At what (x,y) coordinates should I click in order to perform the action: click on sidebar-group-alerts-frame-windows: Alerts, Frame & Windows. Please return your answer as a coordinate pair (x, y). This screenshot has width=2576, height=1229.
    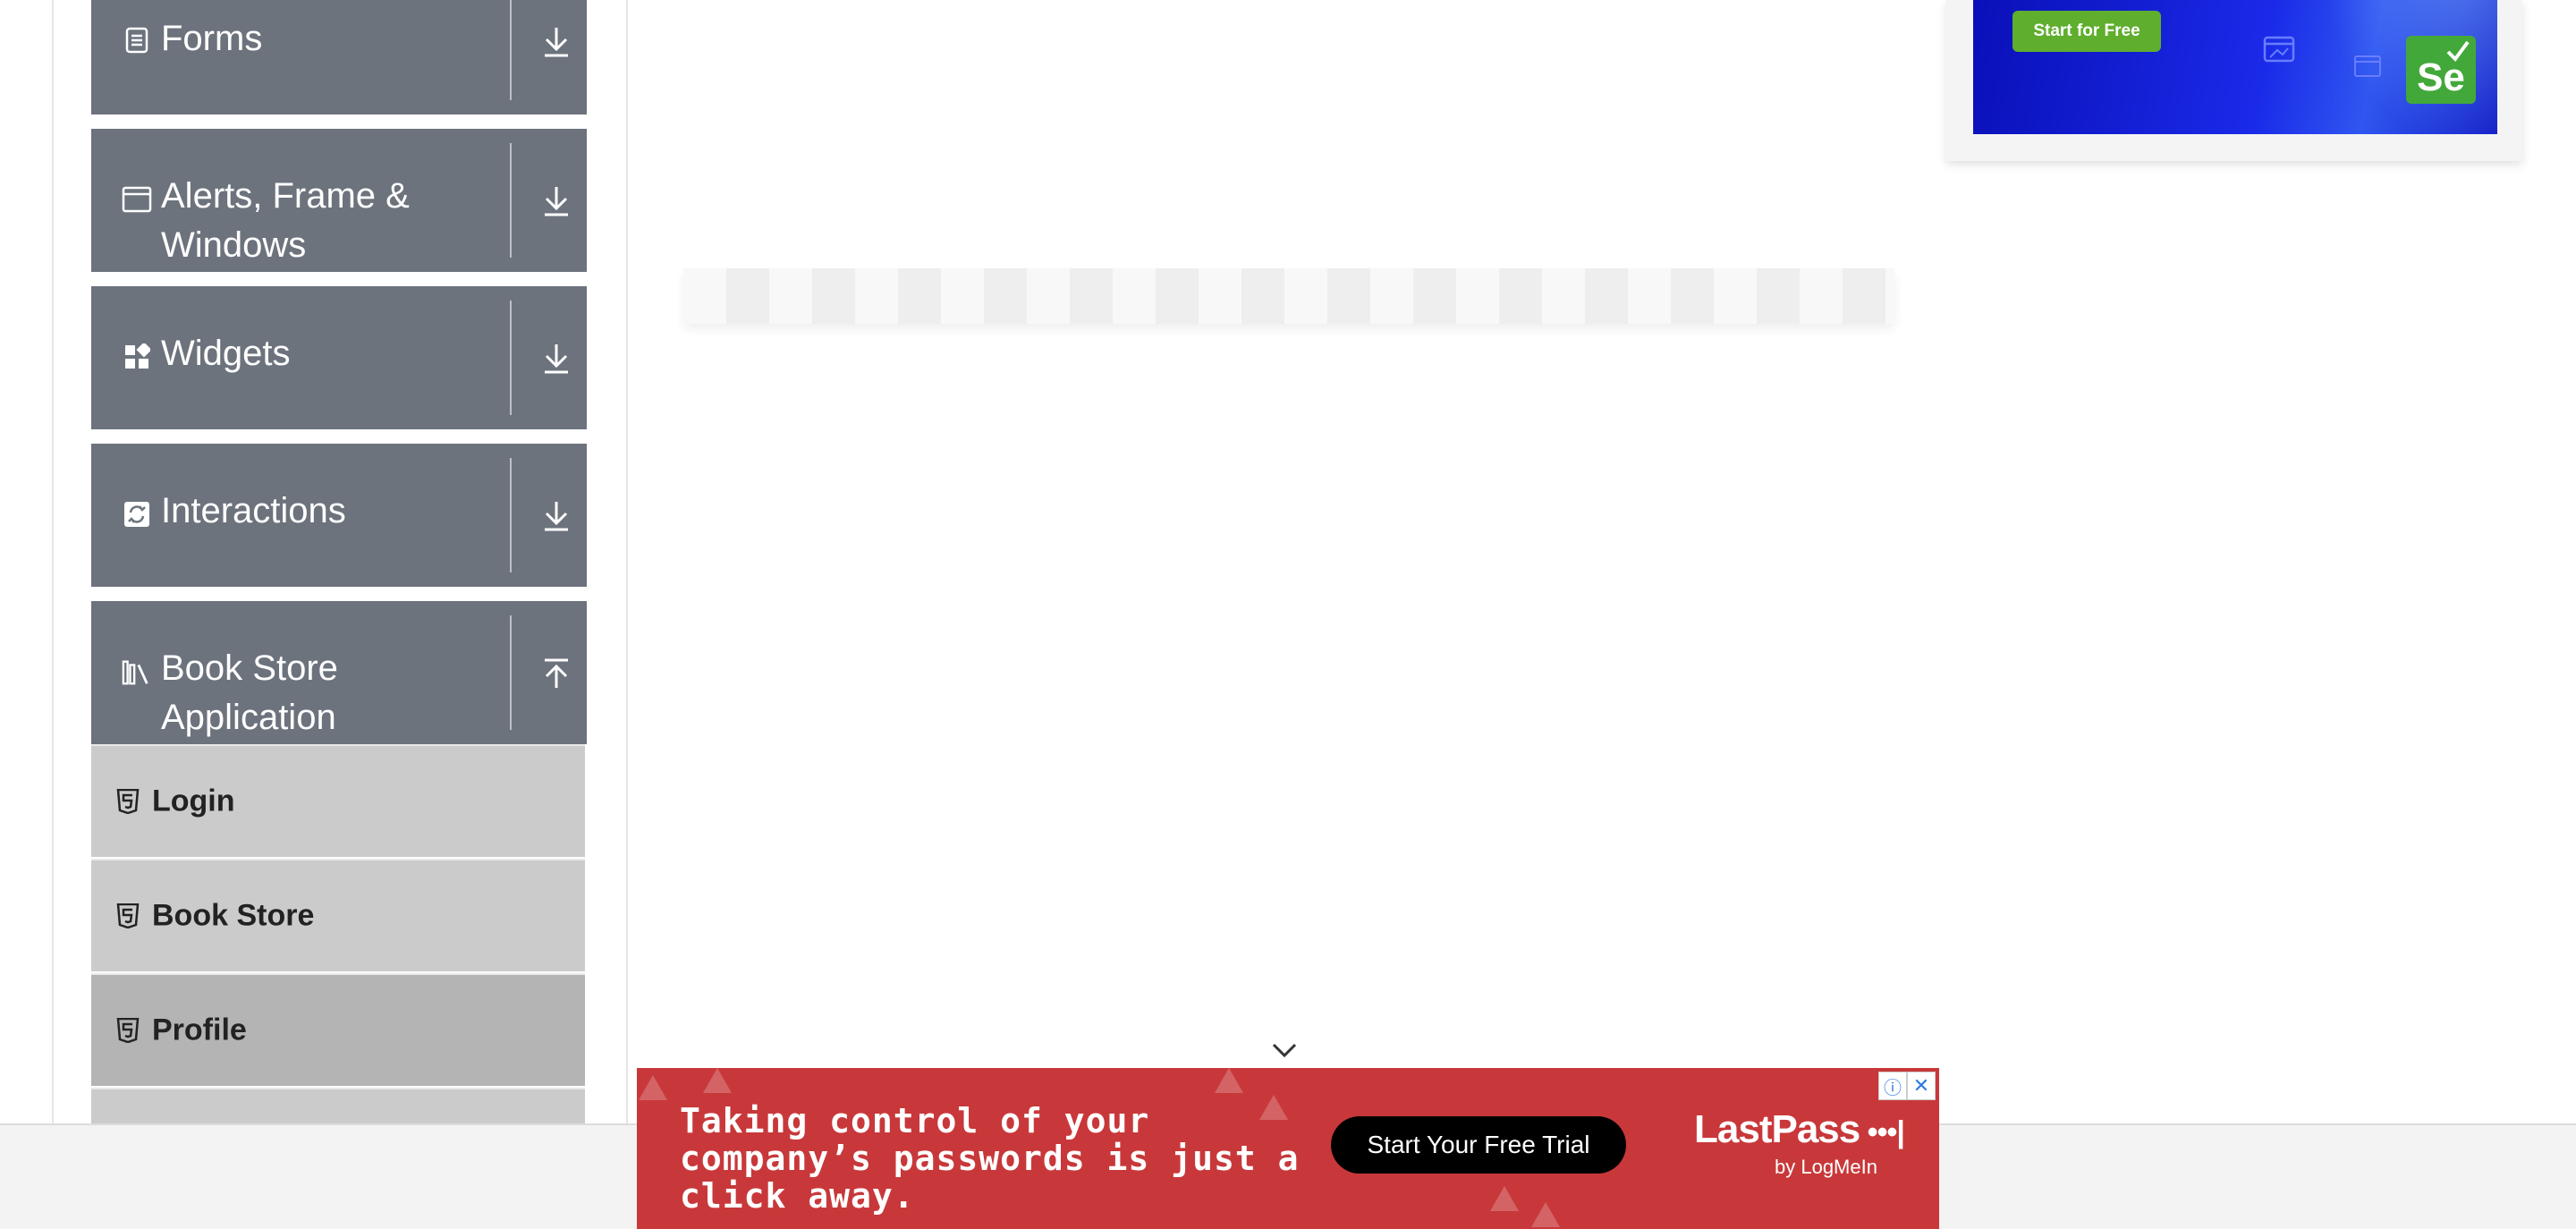
    Looking at the image, I should click on (339, 200).